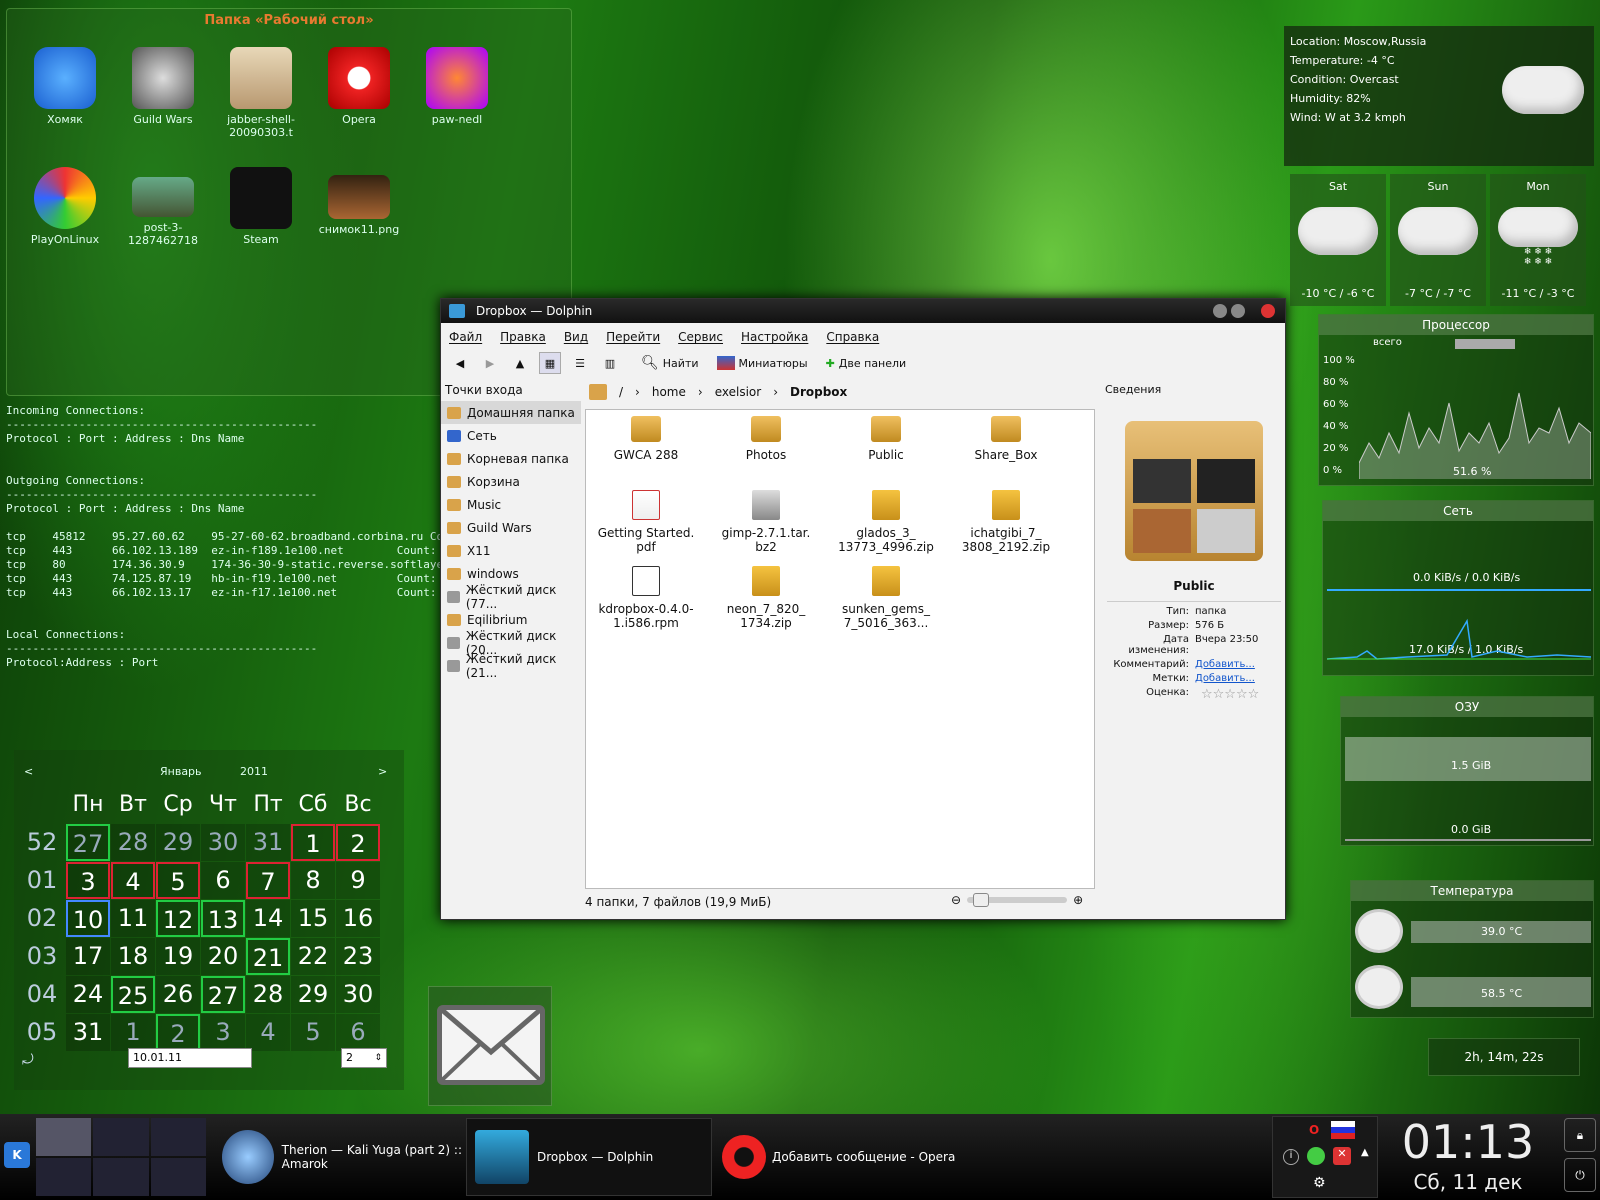  I want to click on desktop-icon-pawnedl: paw-nedl, so click(457, 86).